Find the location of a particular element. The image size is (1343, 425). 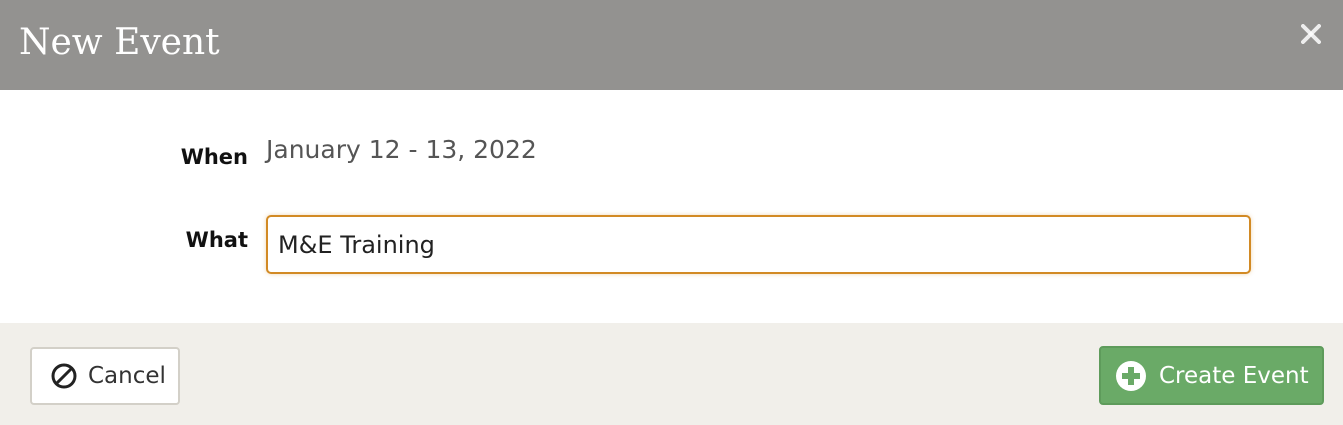

dialog-title: New Event is located at coordinates (119, 42).